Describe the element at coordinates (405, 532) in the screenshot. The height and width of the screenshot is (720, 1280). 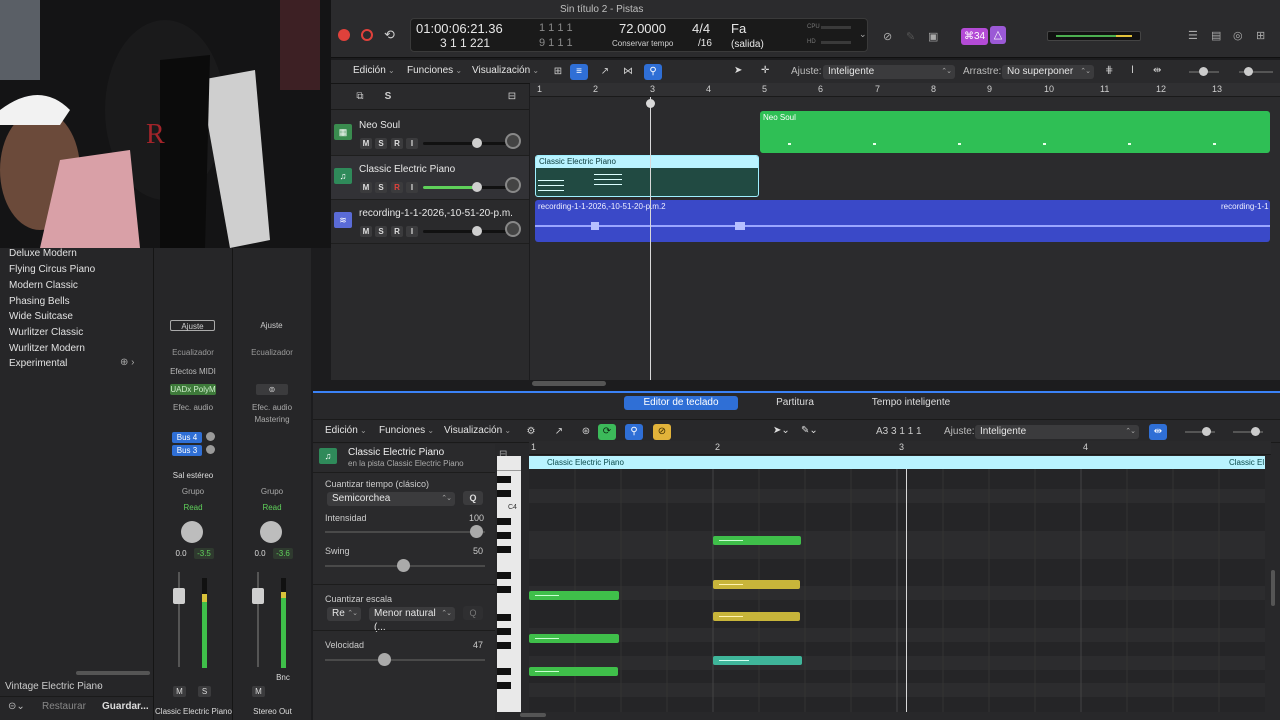
I see `intensity-slider` at that location.